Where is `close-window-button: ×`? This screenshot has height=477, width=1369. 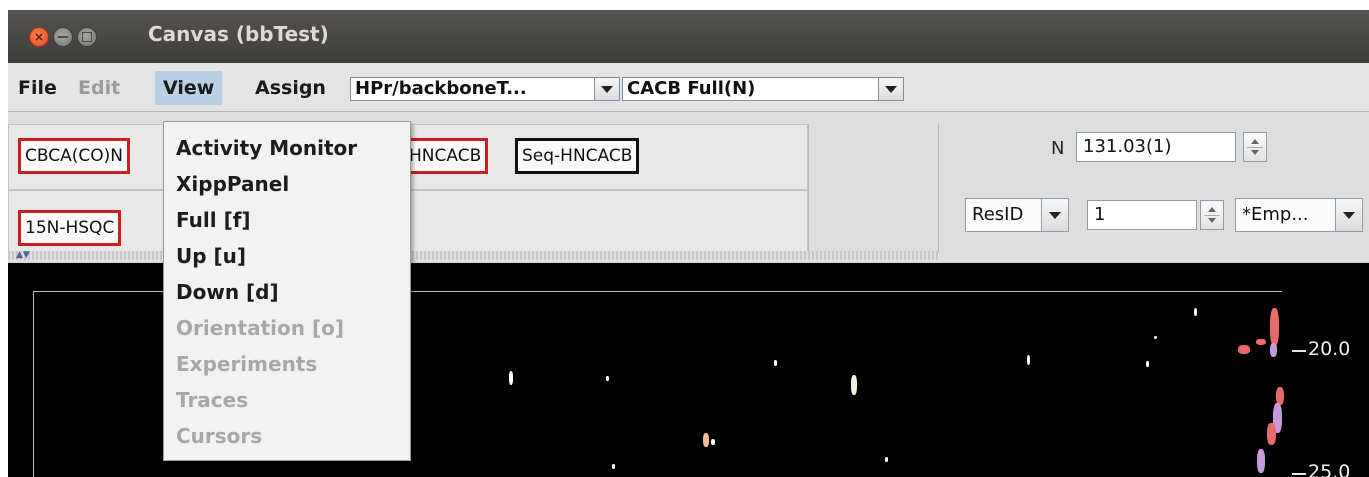
close-window-button: × is located at coordinates (39, 37).